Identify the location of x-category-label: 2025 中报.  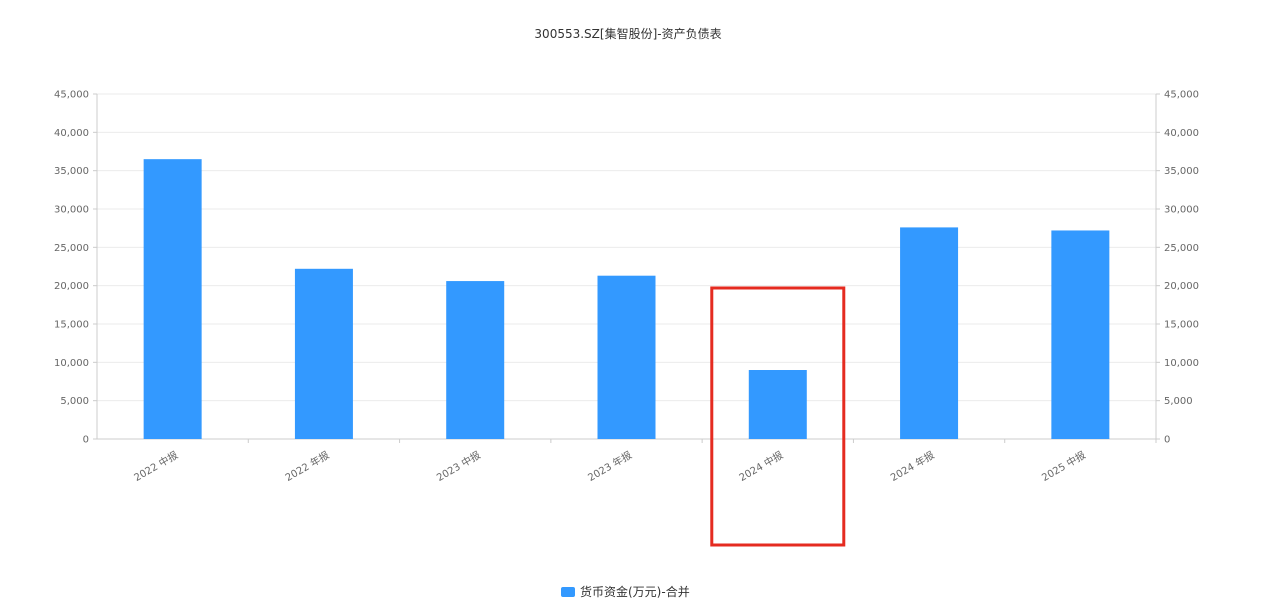
(1063, 466).